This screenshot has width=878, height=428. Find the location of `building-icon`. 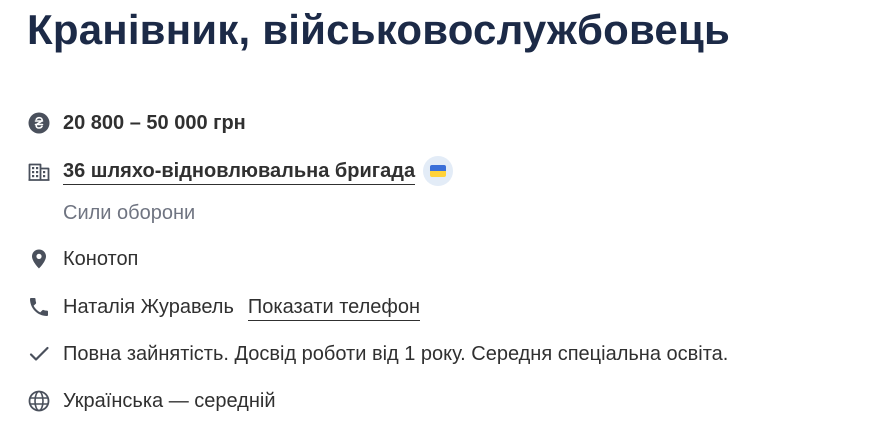

building-icon is located at coordinates (39, 171).